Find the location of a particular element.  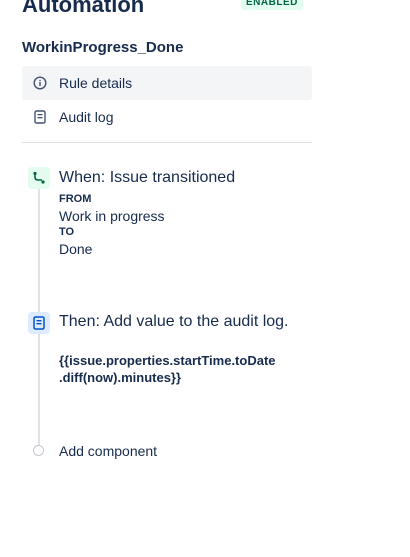

audit-log-icon is located at coordinates (40, 117).